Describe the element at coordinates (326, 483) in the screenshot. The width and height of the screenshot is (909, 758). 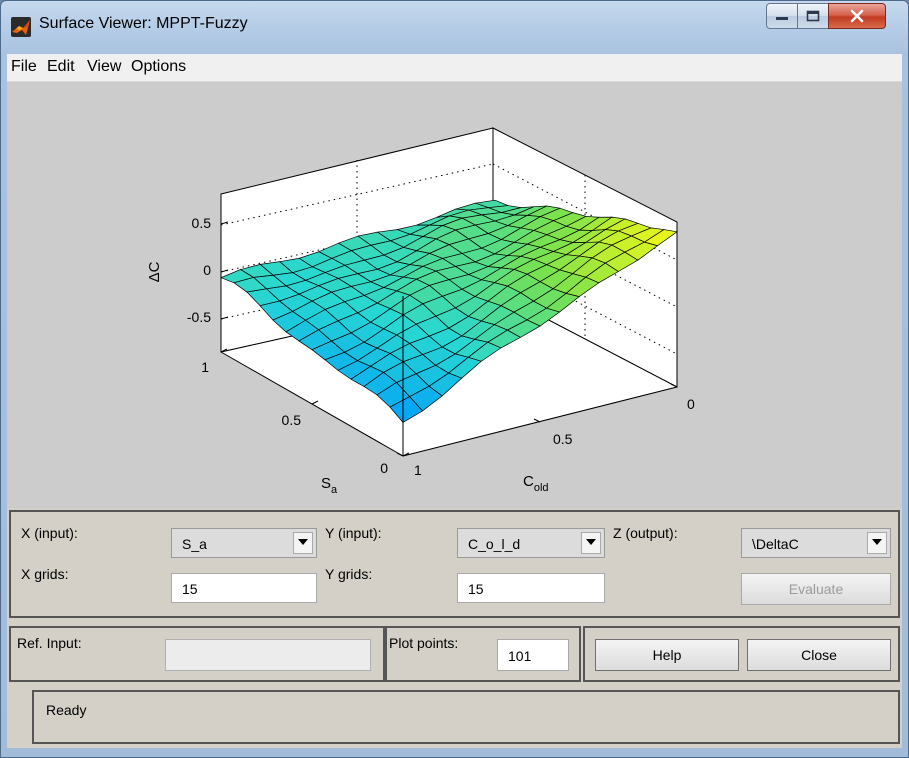
I see `x-axis-label-main: S` at that location.